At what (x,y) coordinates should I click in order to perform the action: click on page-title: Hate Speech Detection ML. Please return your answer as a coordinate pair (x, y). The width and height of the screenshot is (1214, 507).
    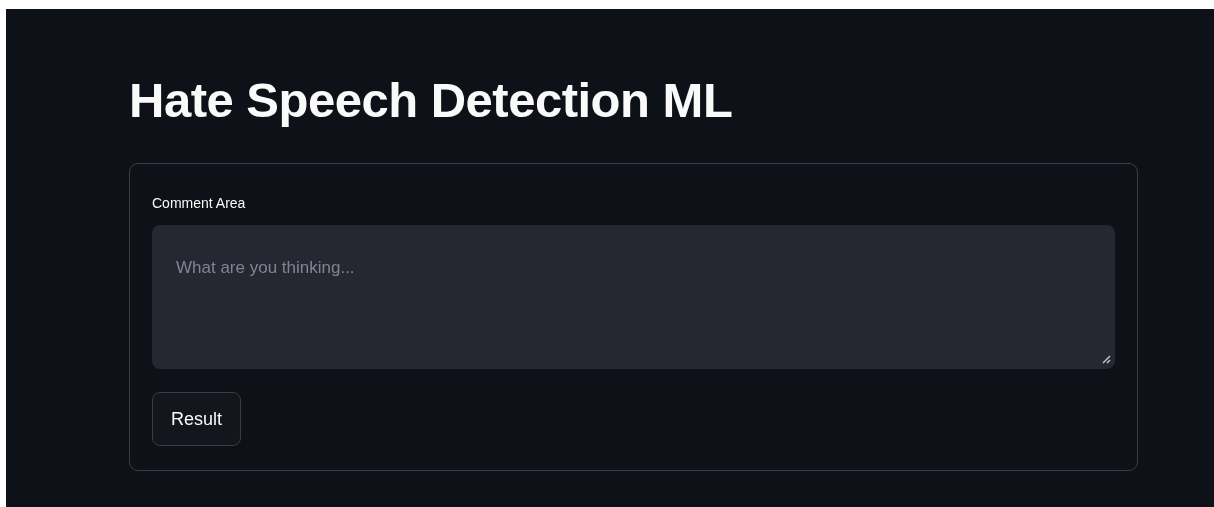
    Looking at the image, I should click on (431, 100).